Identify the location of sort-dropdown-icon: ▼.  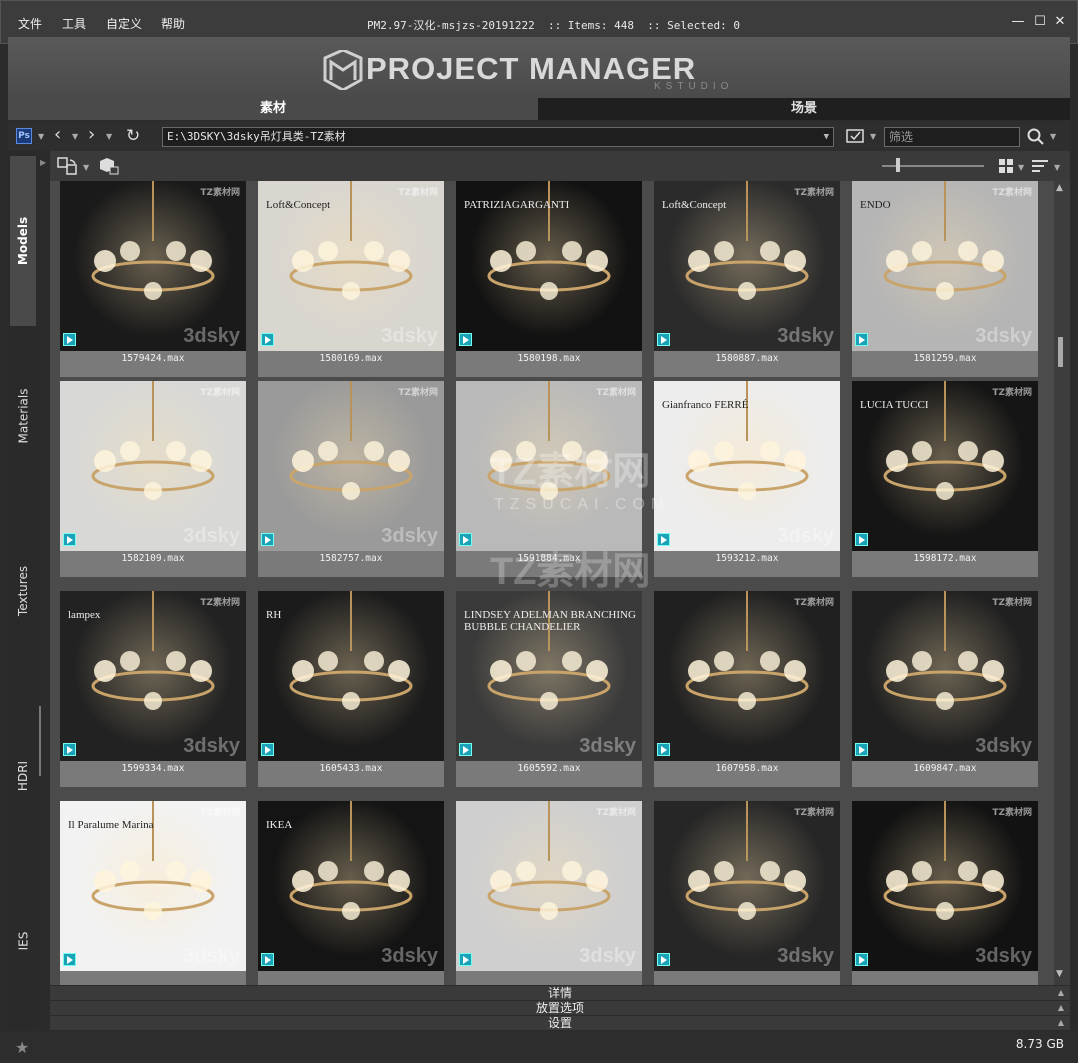
(1057, 167).